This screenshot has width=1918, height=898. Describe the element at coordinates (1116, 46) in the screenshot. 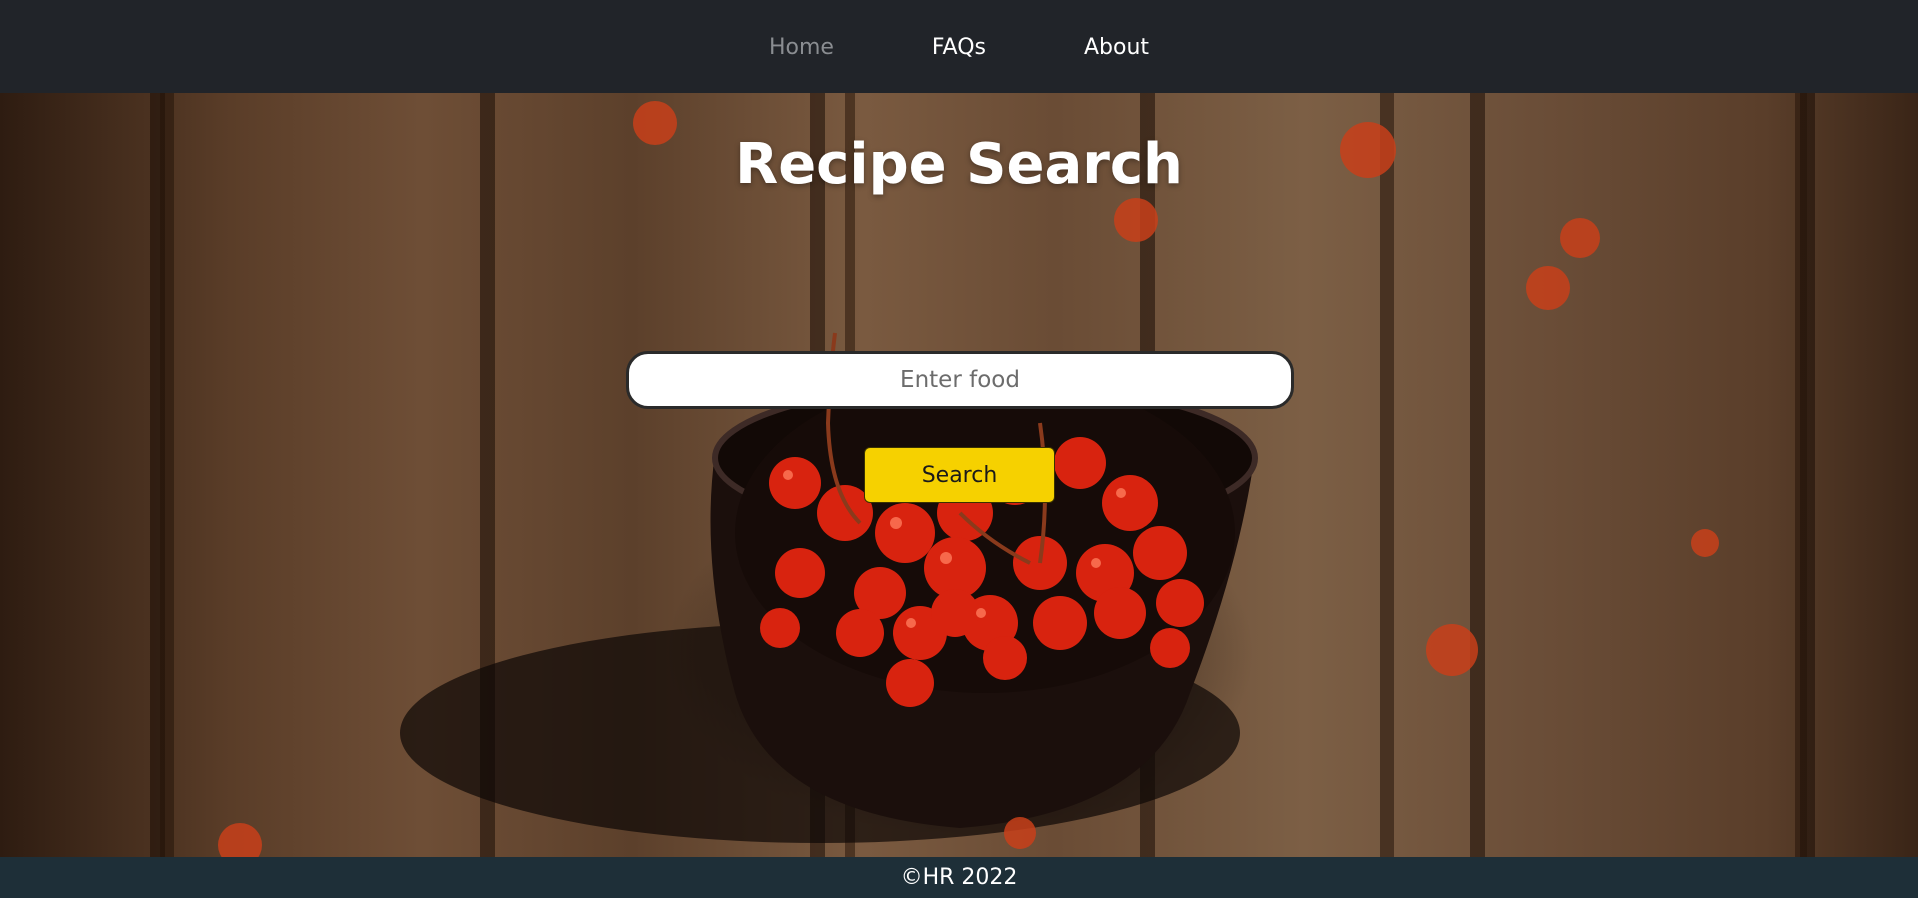

I see `nav-about-link: About` at that location.